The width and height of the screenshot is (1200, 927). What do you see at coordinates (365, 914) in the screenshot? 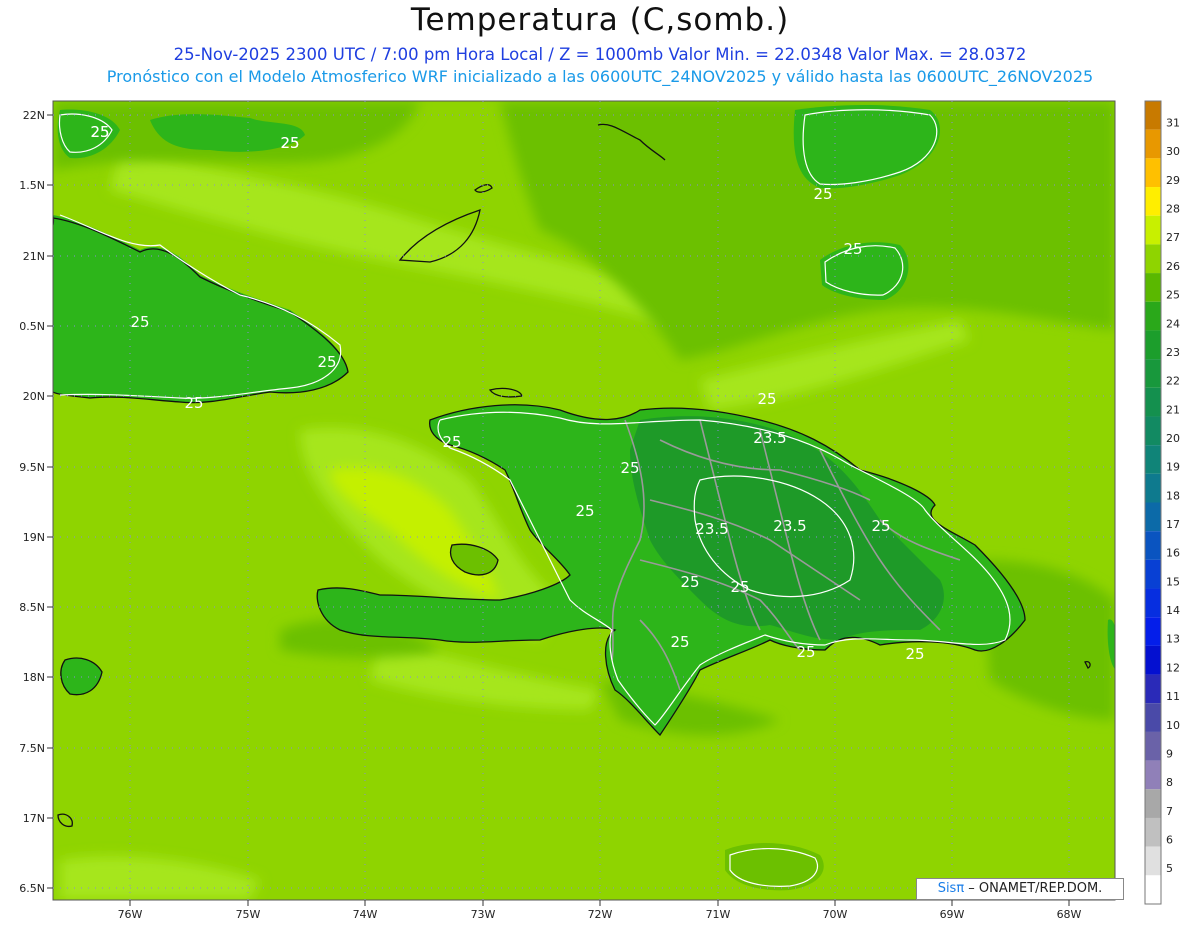
I see `lon-tick-label: 74W` at bounding box center [365, 914].